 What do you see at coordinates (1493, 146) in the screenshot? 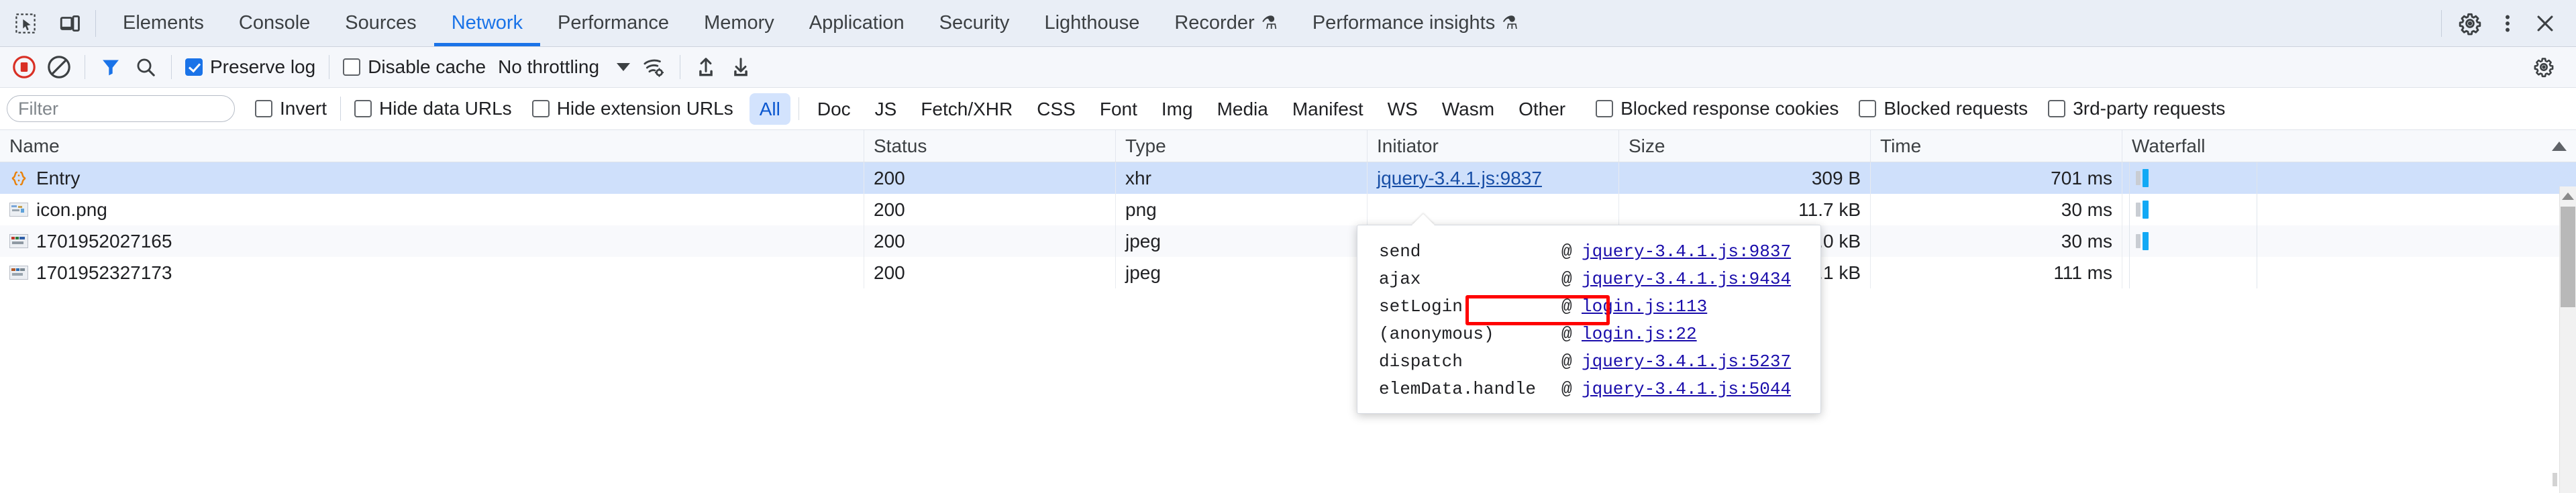
I see `column-header-initiator: Initiator` at bounding box center [1493, 146].